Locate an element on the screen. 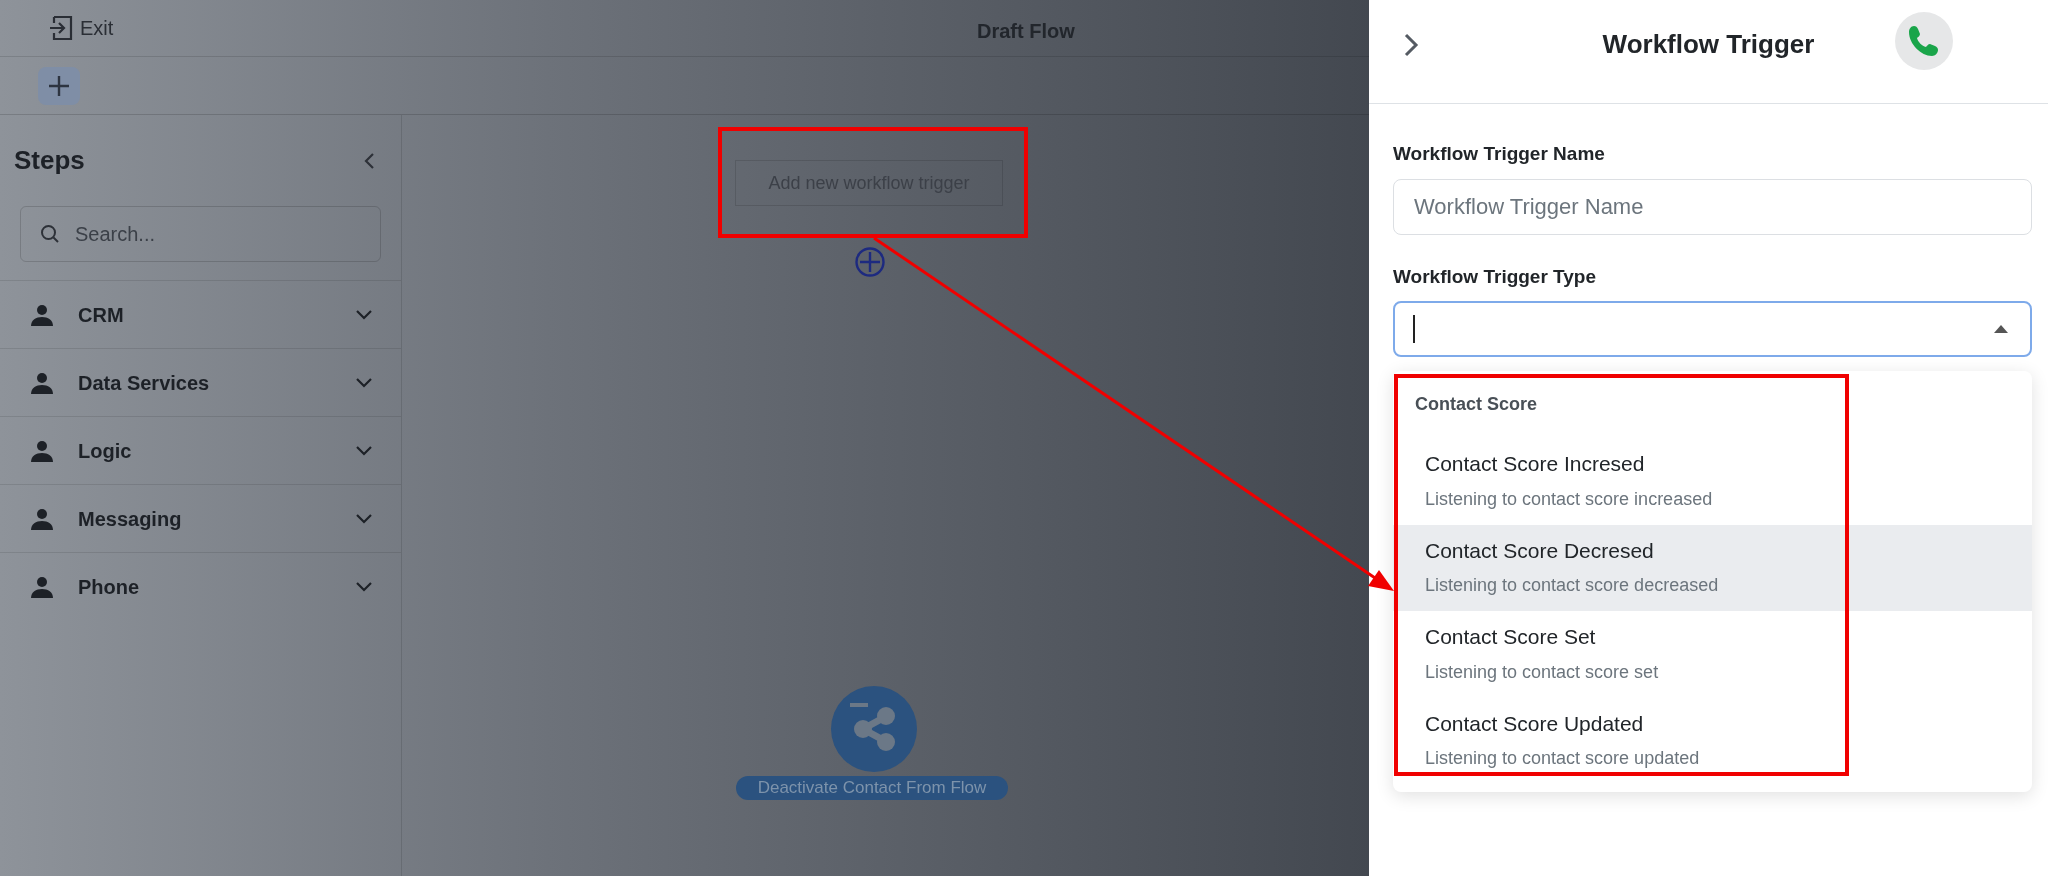 This screenshot has width=2048, height=876. drawer-title: Workflow Trigger is located at coordinates (1708, 44).